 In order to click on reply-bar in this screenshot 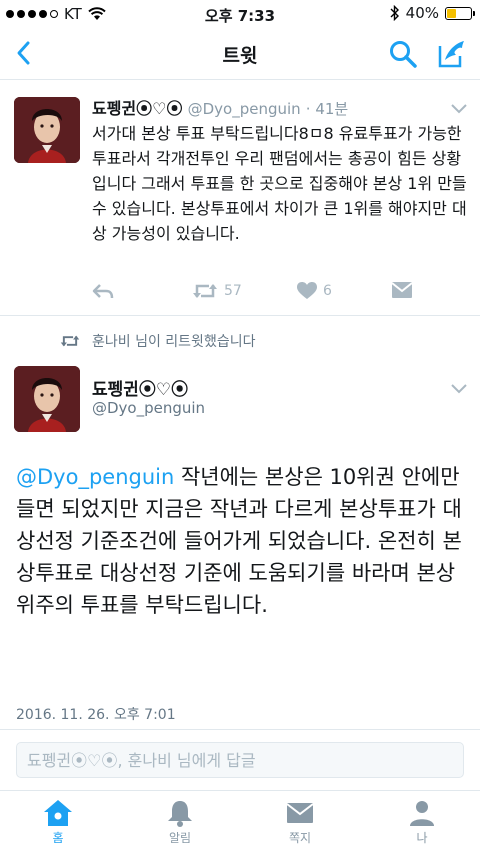, I will do `click(240, 758)`.